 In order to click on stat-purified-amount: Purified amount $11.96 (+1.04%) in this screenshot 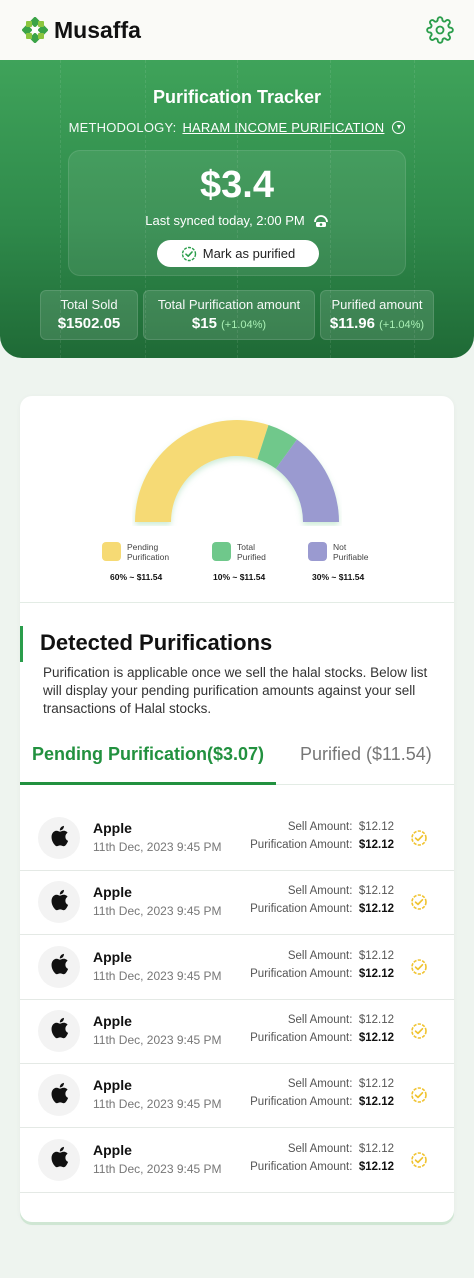, I will do `click(377, 315)`.